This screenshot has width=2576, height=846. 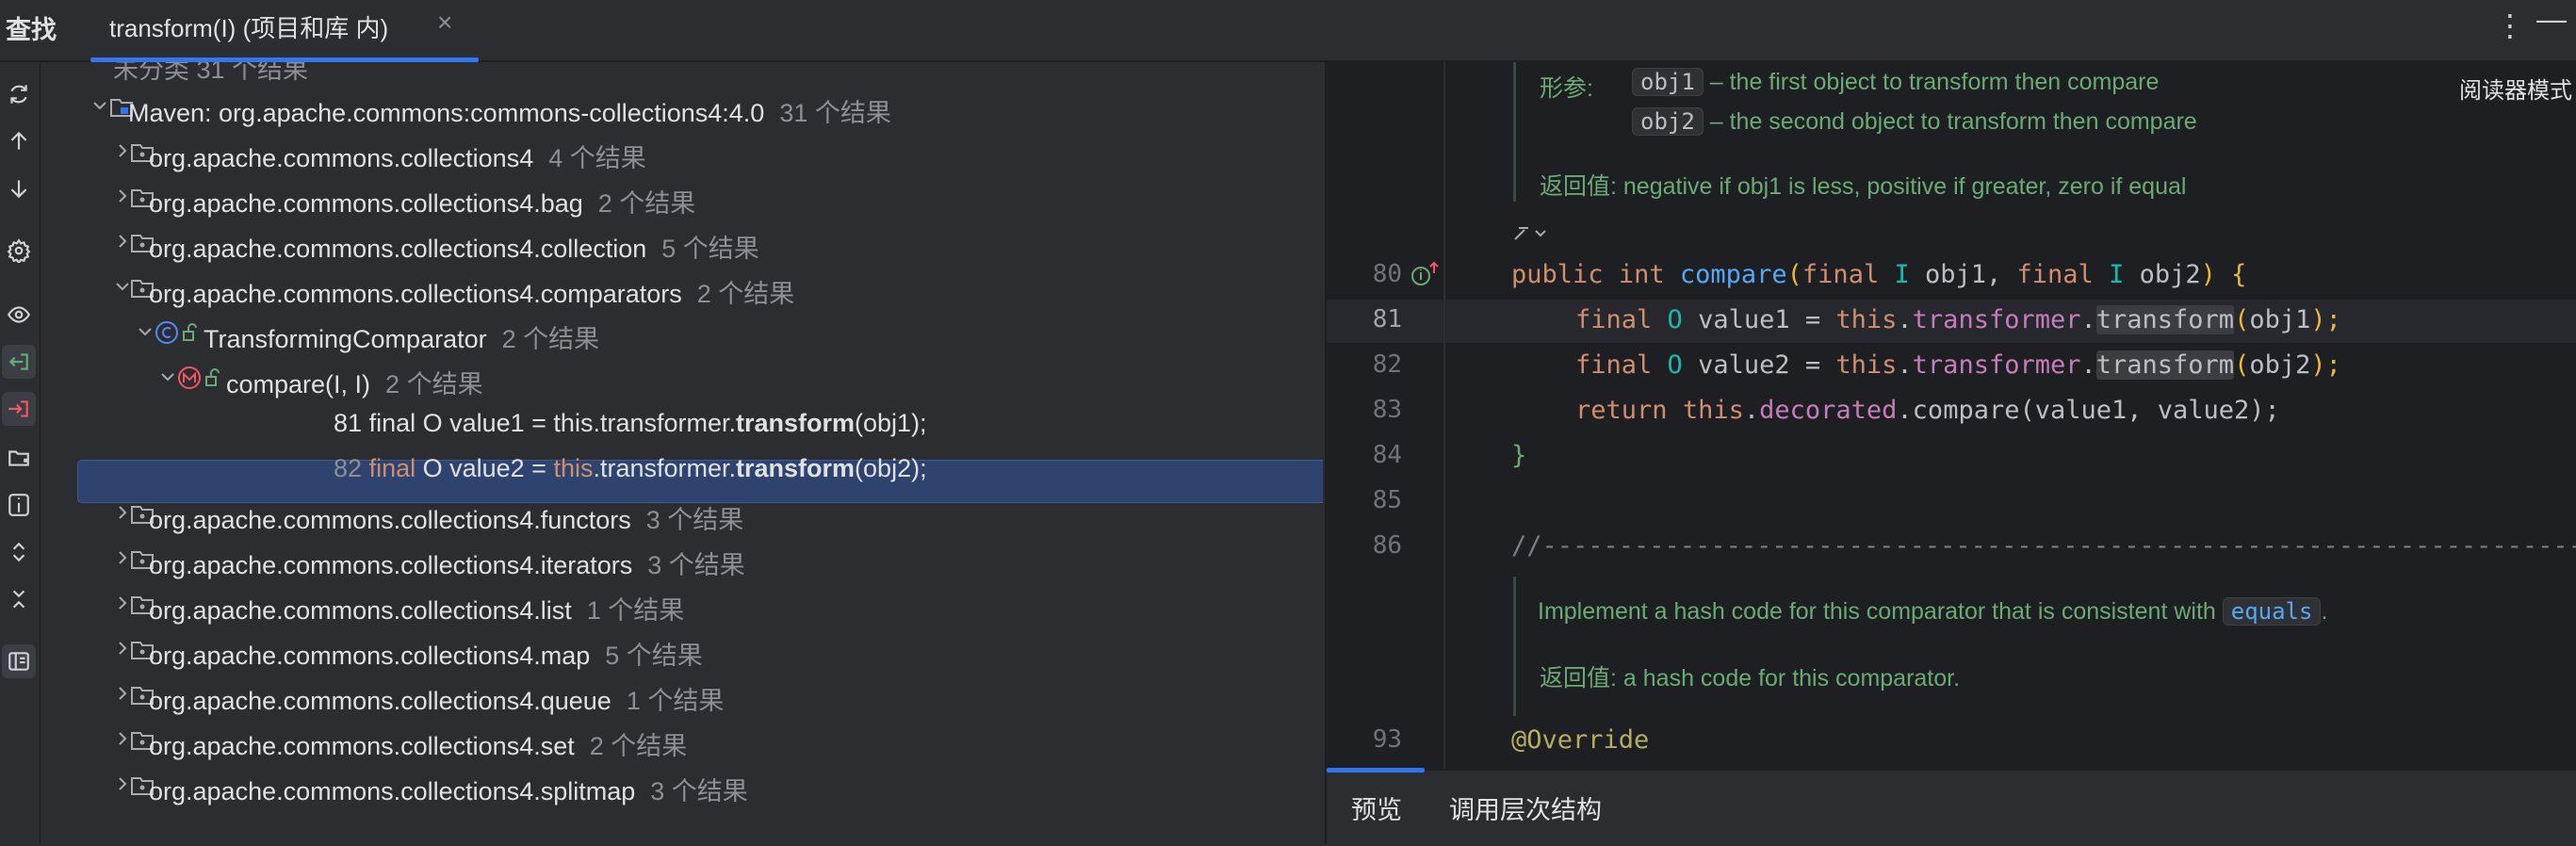 What do you see at coordinates (166, 333) in the screenshot?
I see `class-icon` at bounding box center [166, 333].